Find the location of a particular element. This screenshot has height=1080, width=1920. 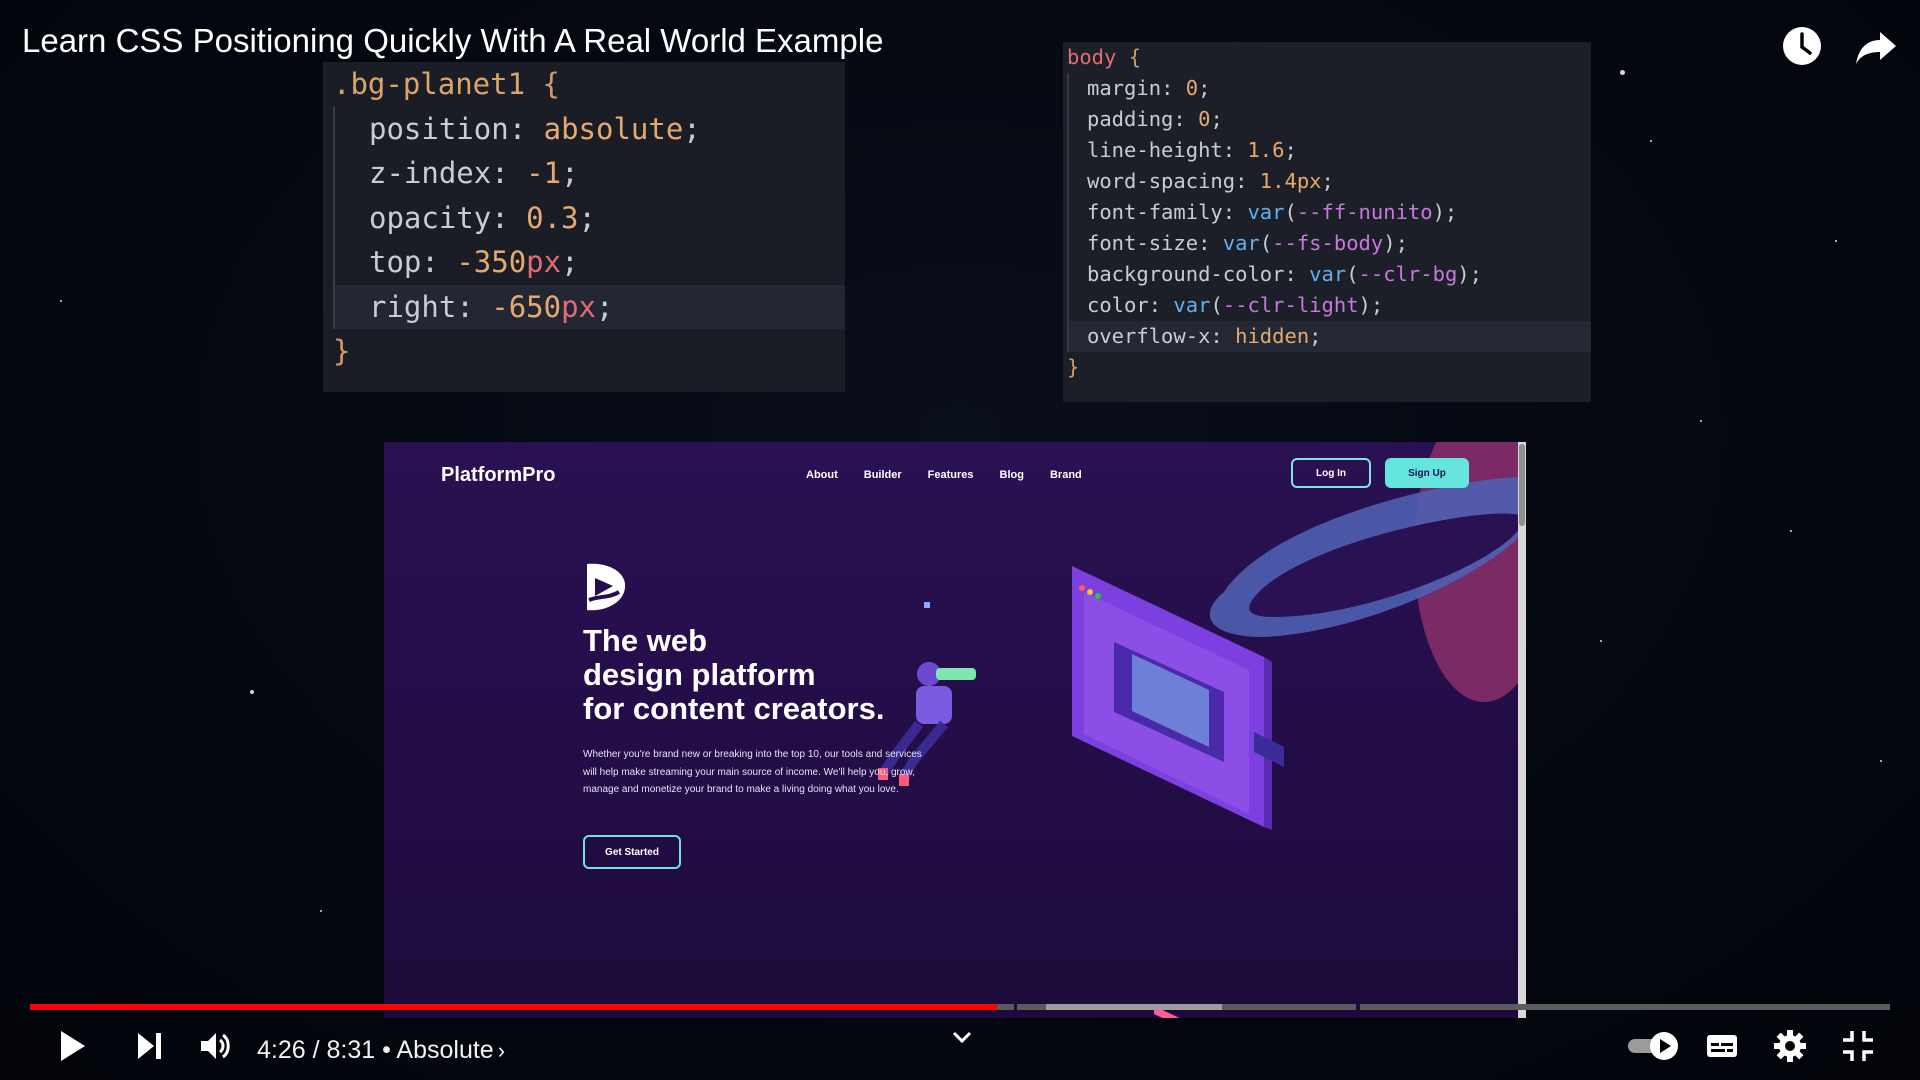

autoplay-toggle-icon is located at coordinates (1653, 1046).